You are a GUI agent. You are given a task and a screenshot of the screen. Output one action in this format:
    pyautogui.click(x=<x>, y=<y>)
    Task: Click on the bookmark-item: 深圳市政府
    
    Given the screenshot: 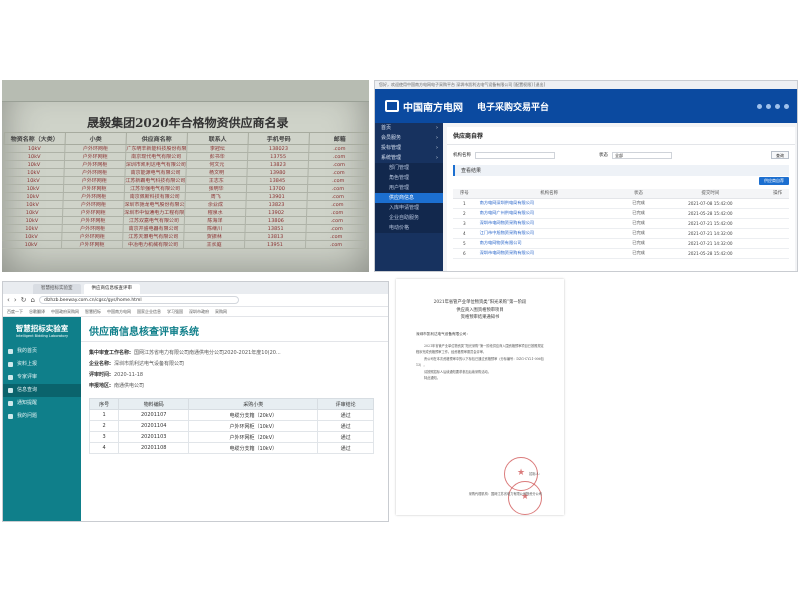 What is the action you would take?
    pyautogui.click(x=199, y=312)
    